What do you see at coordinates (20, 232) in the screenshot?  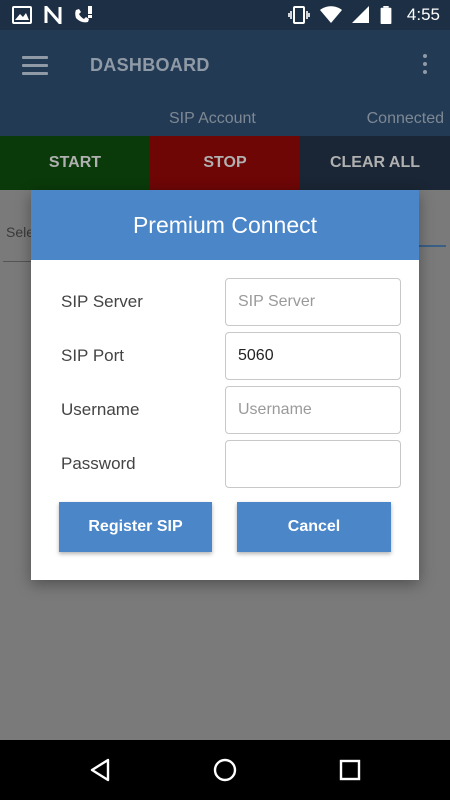 I see `select-label: Sele` at bounding box center [20, 232].